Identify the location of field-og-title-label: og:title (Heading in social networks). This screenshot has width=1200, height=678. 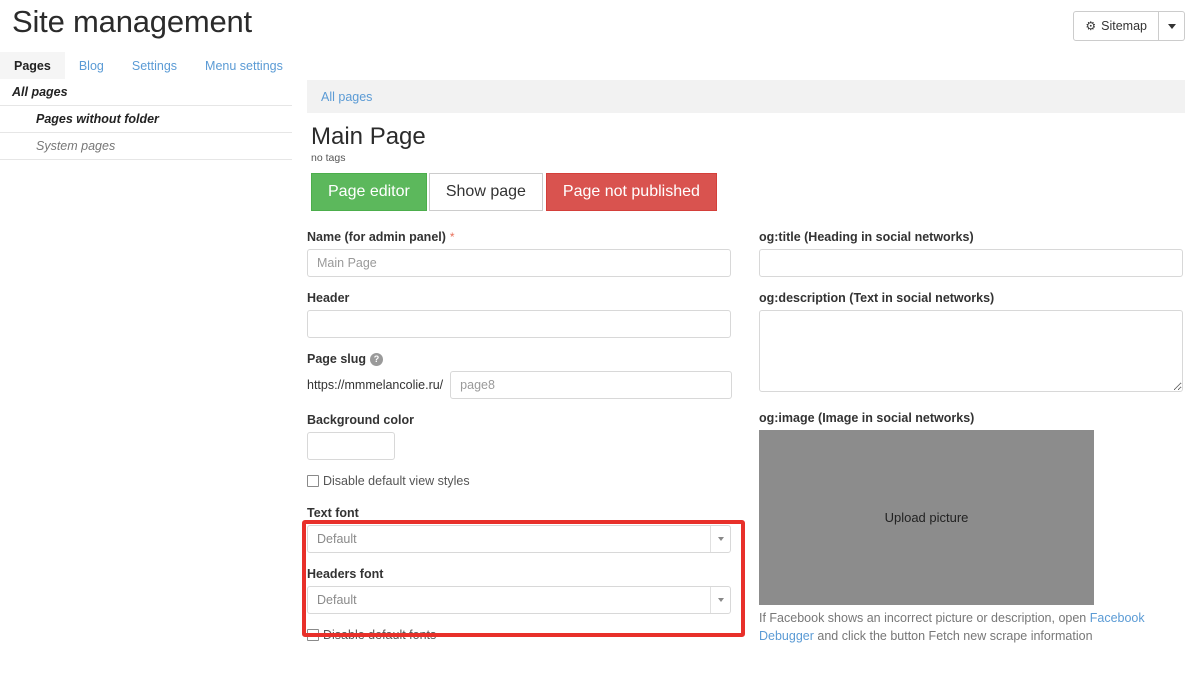
(973, 237).